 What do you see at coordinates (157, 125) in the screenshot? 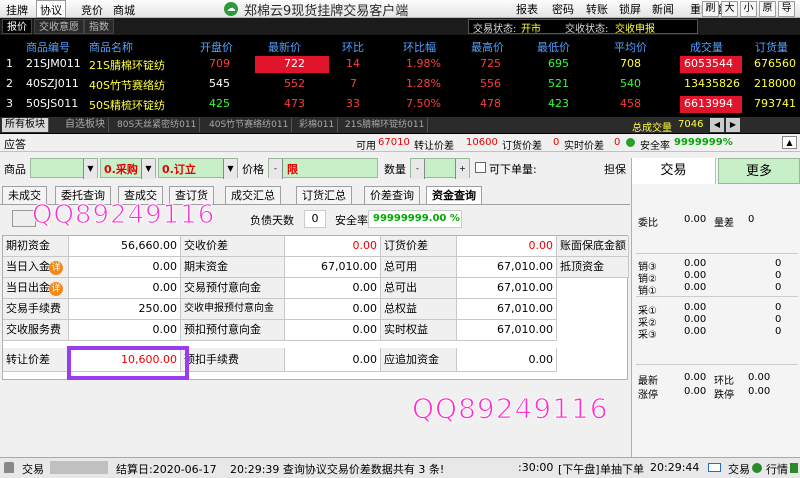
I see `board-tab-1: 80S天丝紧密纺011` at bounding box center [157, 125].